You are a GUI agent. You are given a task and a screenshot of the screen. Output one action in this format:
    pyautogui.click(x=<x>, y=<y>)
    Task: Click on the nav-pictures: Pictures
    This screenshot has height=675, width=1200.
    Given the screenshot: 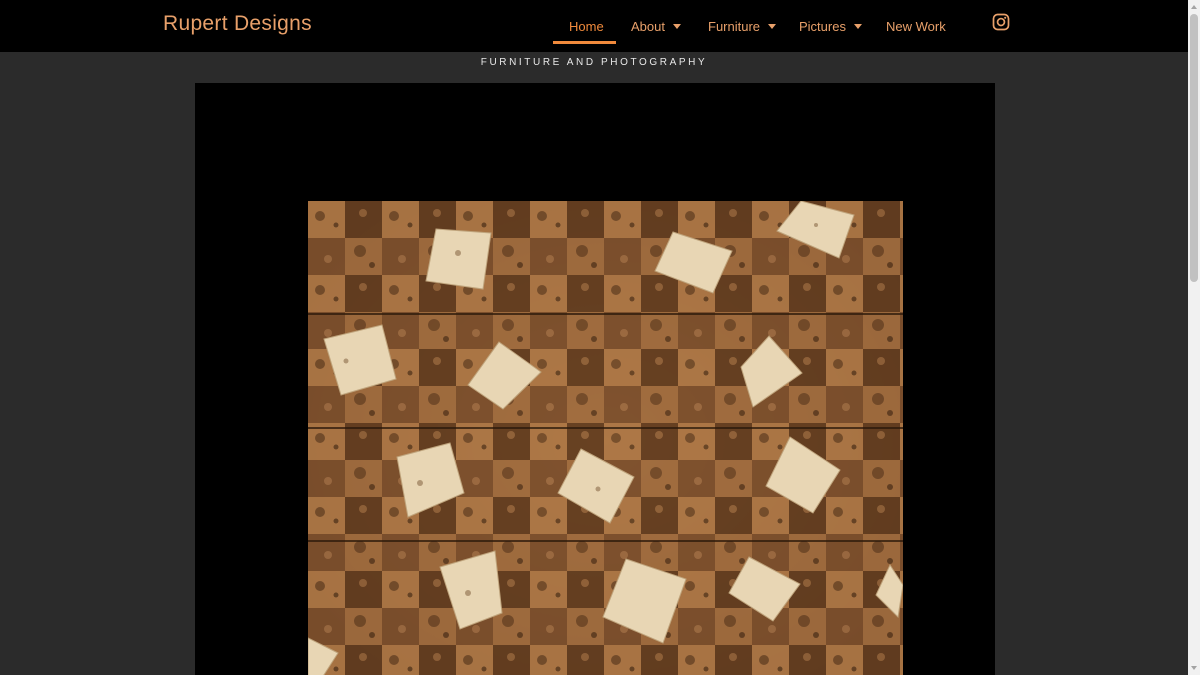 What is the action you would take?
    pyautogui.click(x=830, y=26)
    